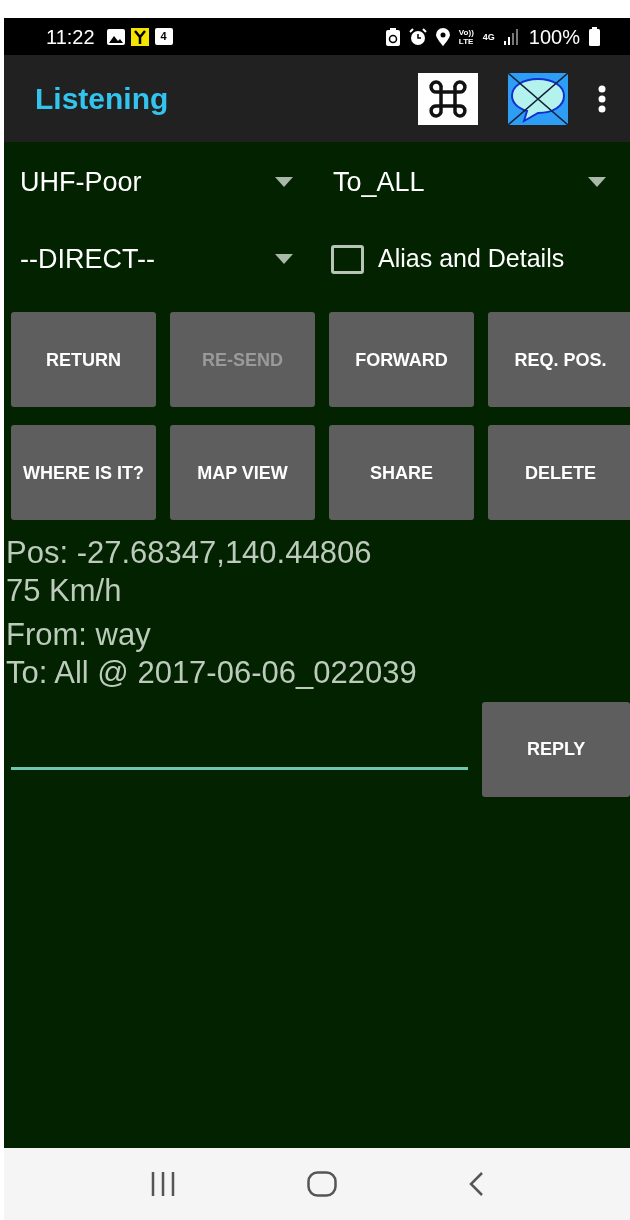 This screenshot has width=630, height=1220. Describe the element at coordinates (538, 98) in the screenshot. I see `crossed-chat-icon` at that location.